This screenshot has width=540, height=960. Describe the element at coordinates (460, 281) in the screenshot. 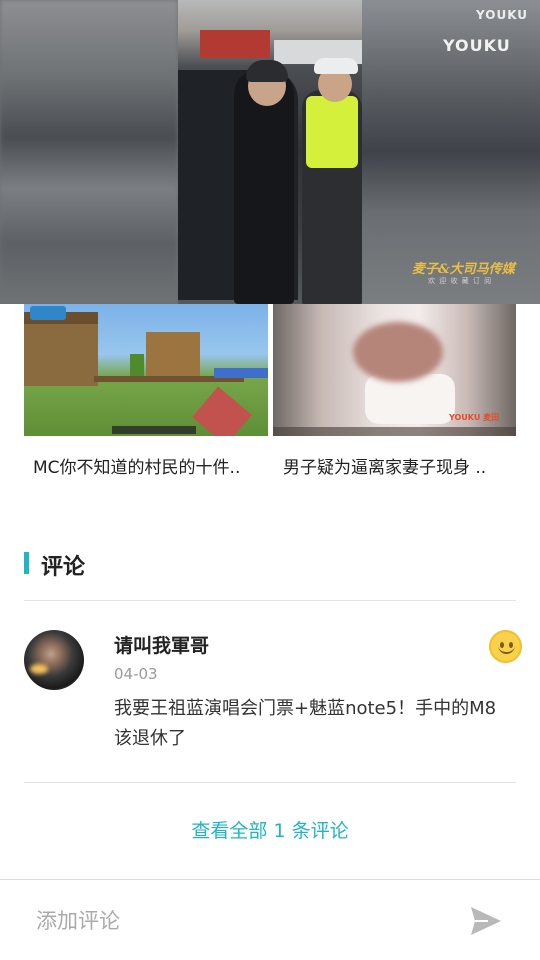

I see `video-caption-sub: 欢 迎 收 藏 订 阅` at that location.